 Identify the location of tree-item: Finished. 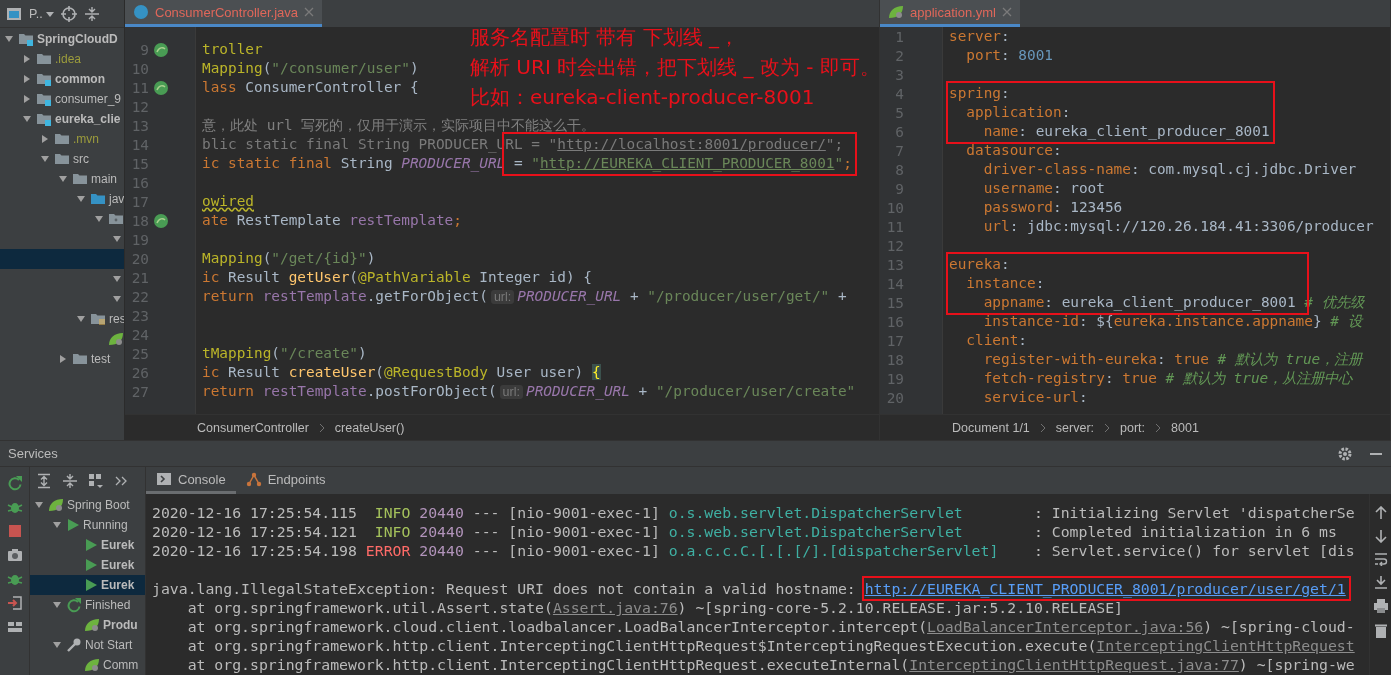
(87, 605).